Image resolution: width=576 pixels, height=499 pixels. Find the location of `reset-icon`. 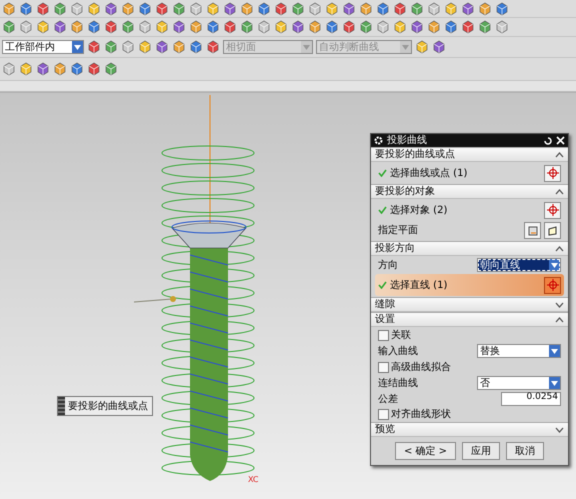

reset-icon is located at coordinates (547, 140).